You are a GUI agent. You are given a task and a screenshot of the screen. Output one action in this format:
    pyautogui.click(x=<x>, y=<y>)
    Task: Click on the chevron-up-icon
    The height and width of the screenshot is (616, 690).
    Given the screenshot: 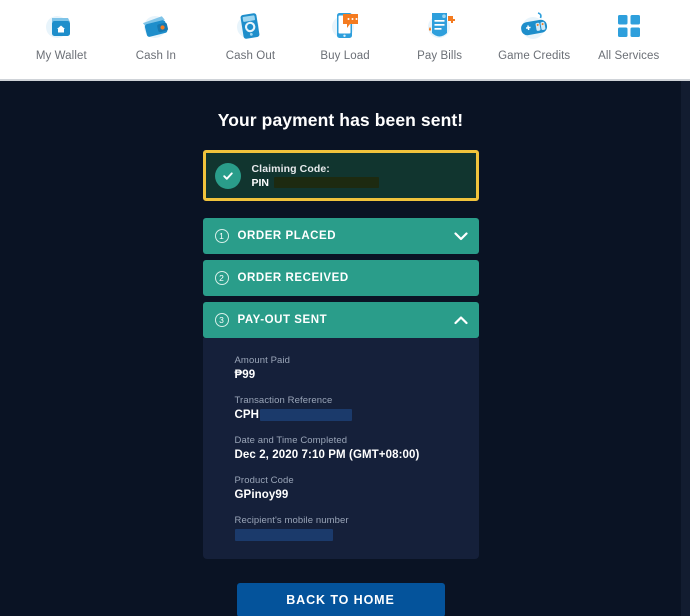 What is the action you would take?
    pyautogui.click(x=460, y=320)
    